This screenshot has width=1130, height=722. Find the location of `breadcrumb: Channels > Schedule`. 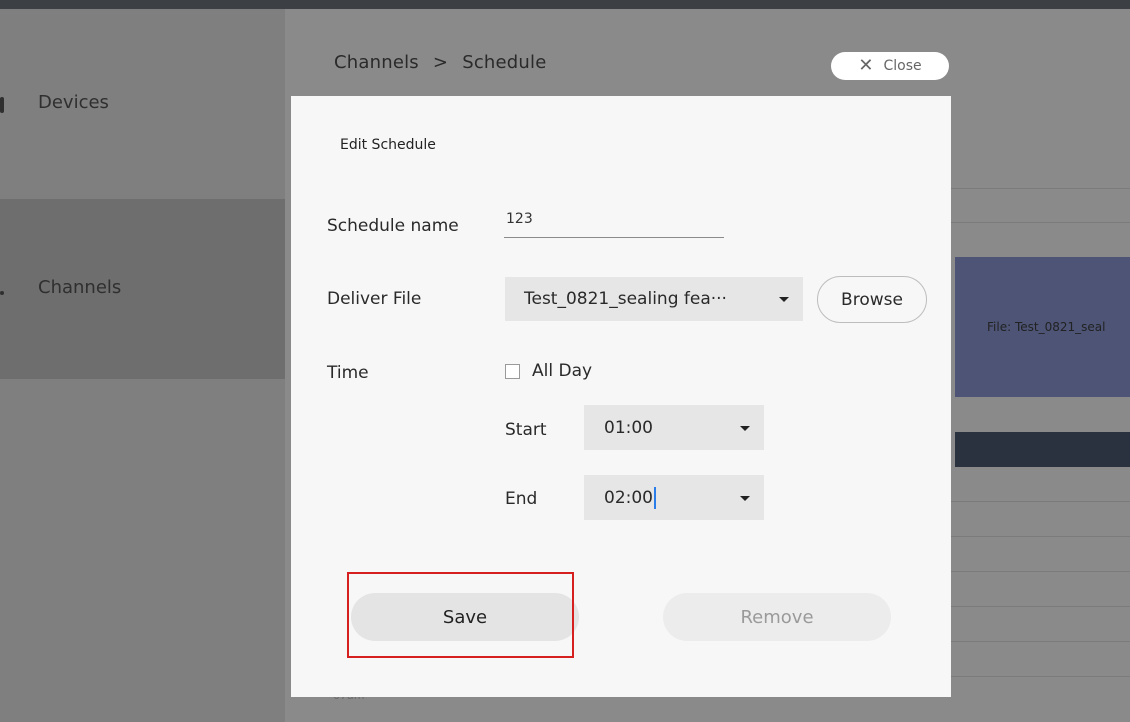

breadcrumb: Channels > Schedule is located at coordinates (440, 62).